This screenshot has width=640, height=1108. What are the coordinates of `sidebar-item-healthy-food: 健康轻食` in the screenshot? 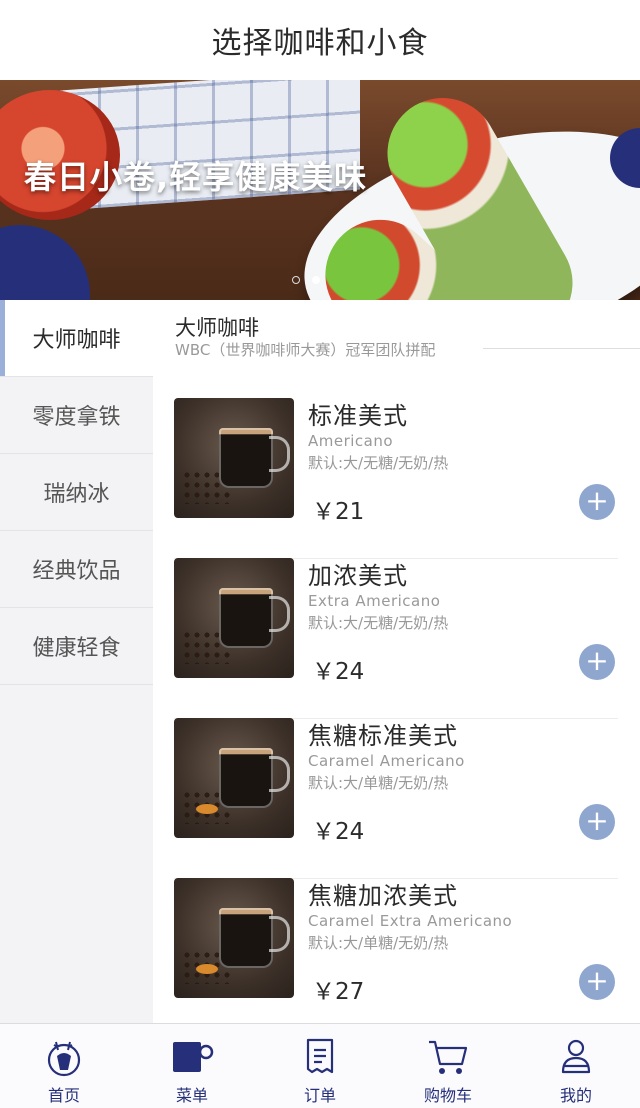 It's located at (76, 646).